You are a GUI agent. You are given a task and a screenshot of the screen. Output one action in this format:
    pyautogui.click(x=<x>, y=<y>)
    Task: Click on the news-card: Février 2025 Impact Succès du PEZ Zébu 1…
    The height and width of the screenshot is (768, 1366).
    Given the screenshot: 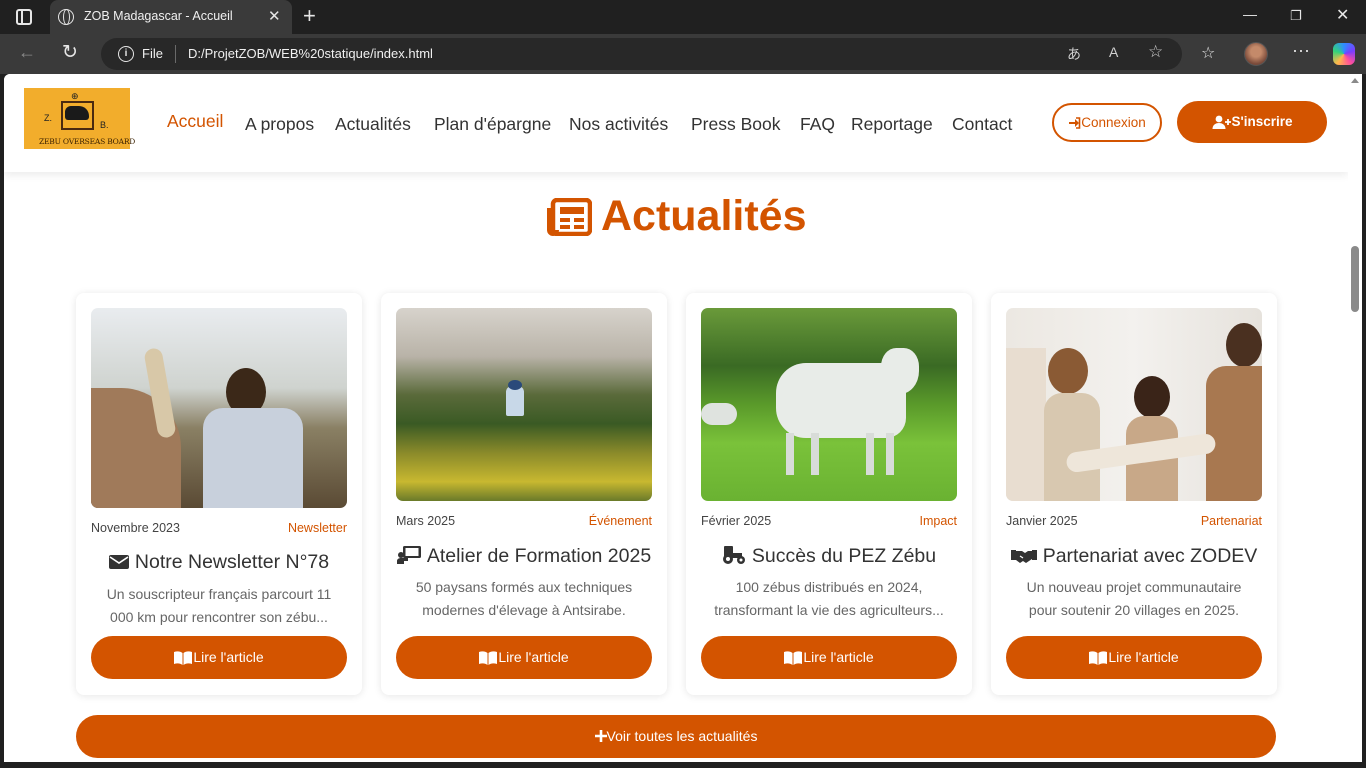 What is the action you would take?
    pyautogui.click(x=829, y=494)
    